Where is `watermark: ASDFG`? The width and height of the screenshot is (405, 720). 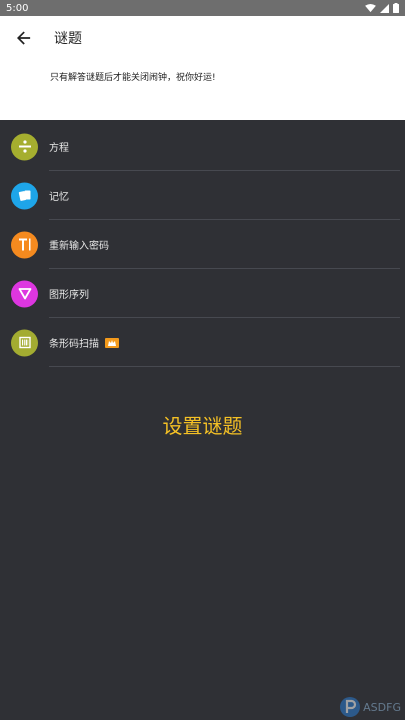 watermark: ASDFG is located at coordinates (370, 707).